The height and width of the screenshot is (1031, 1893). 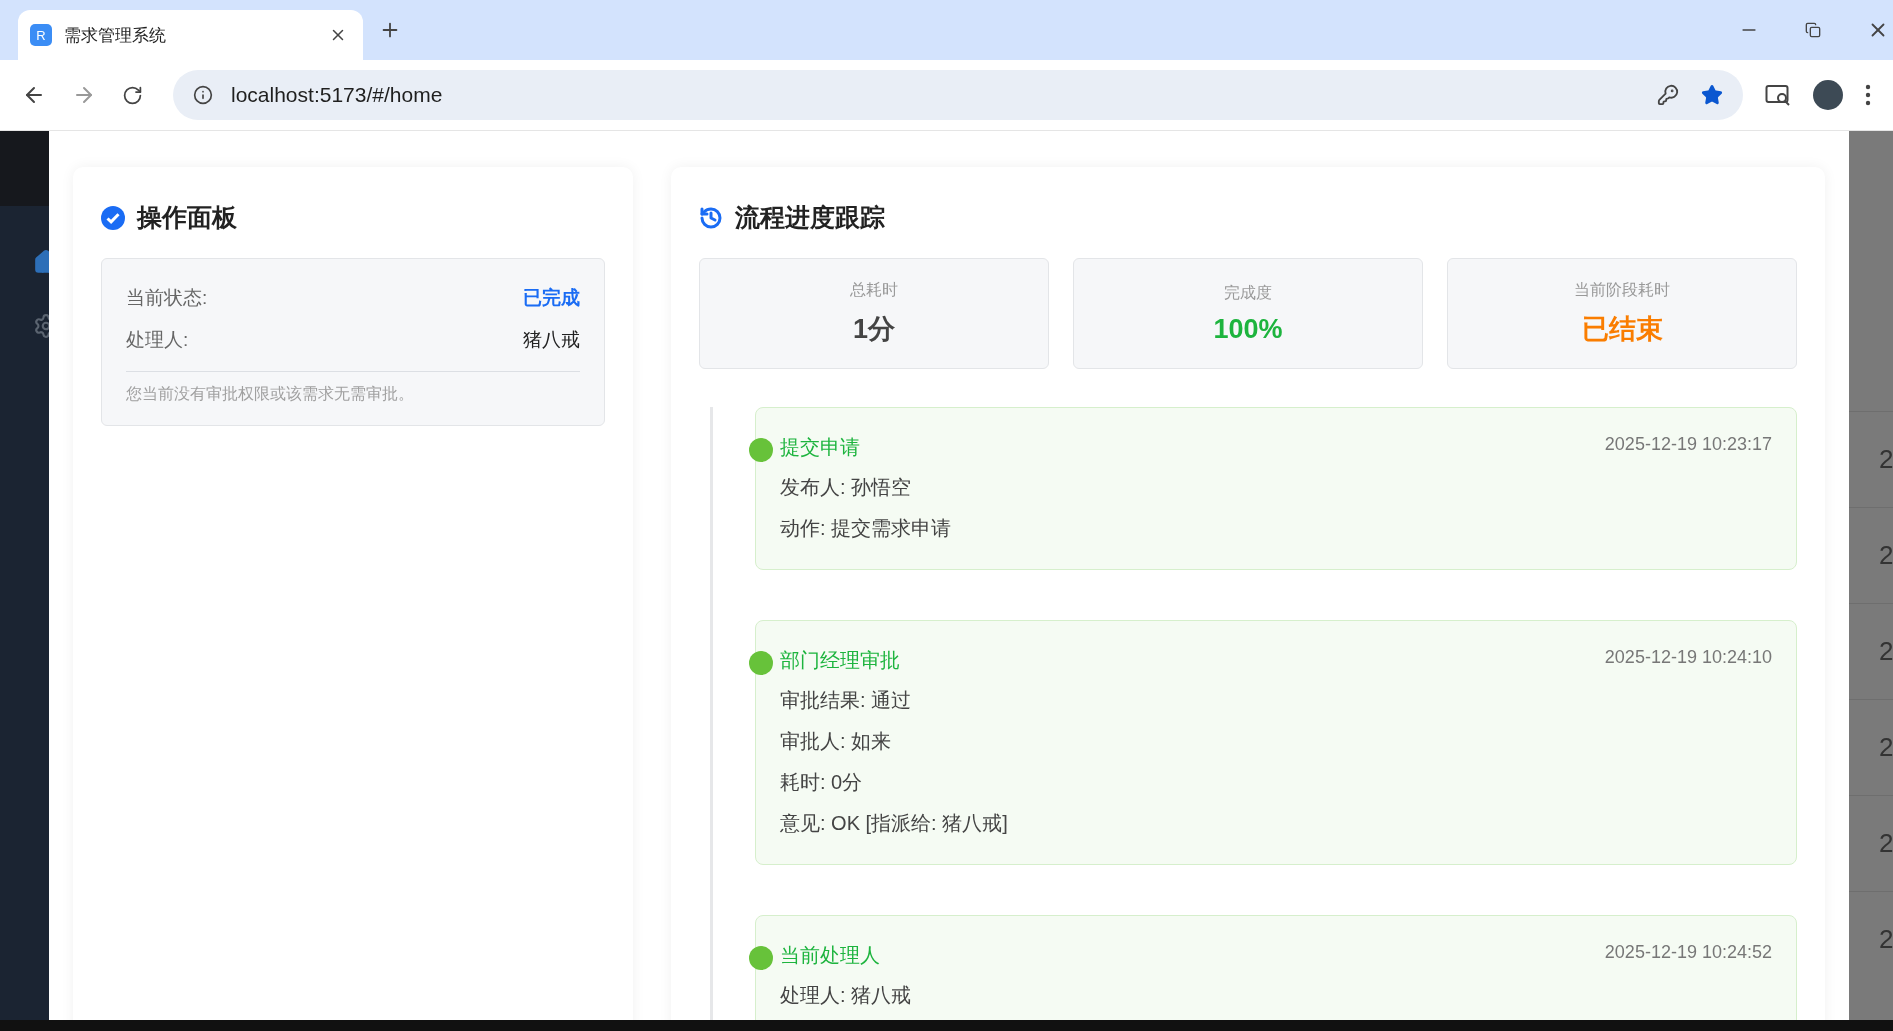 What do you see at coordinates (874, 329) in the screenshot?
I see `stat-value: 1分` at bounding box center [874, 329].